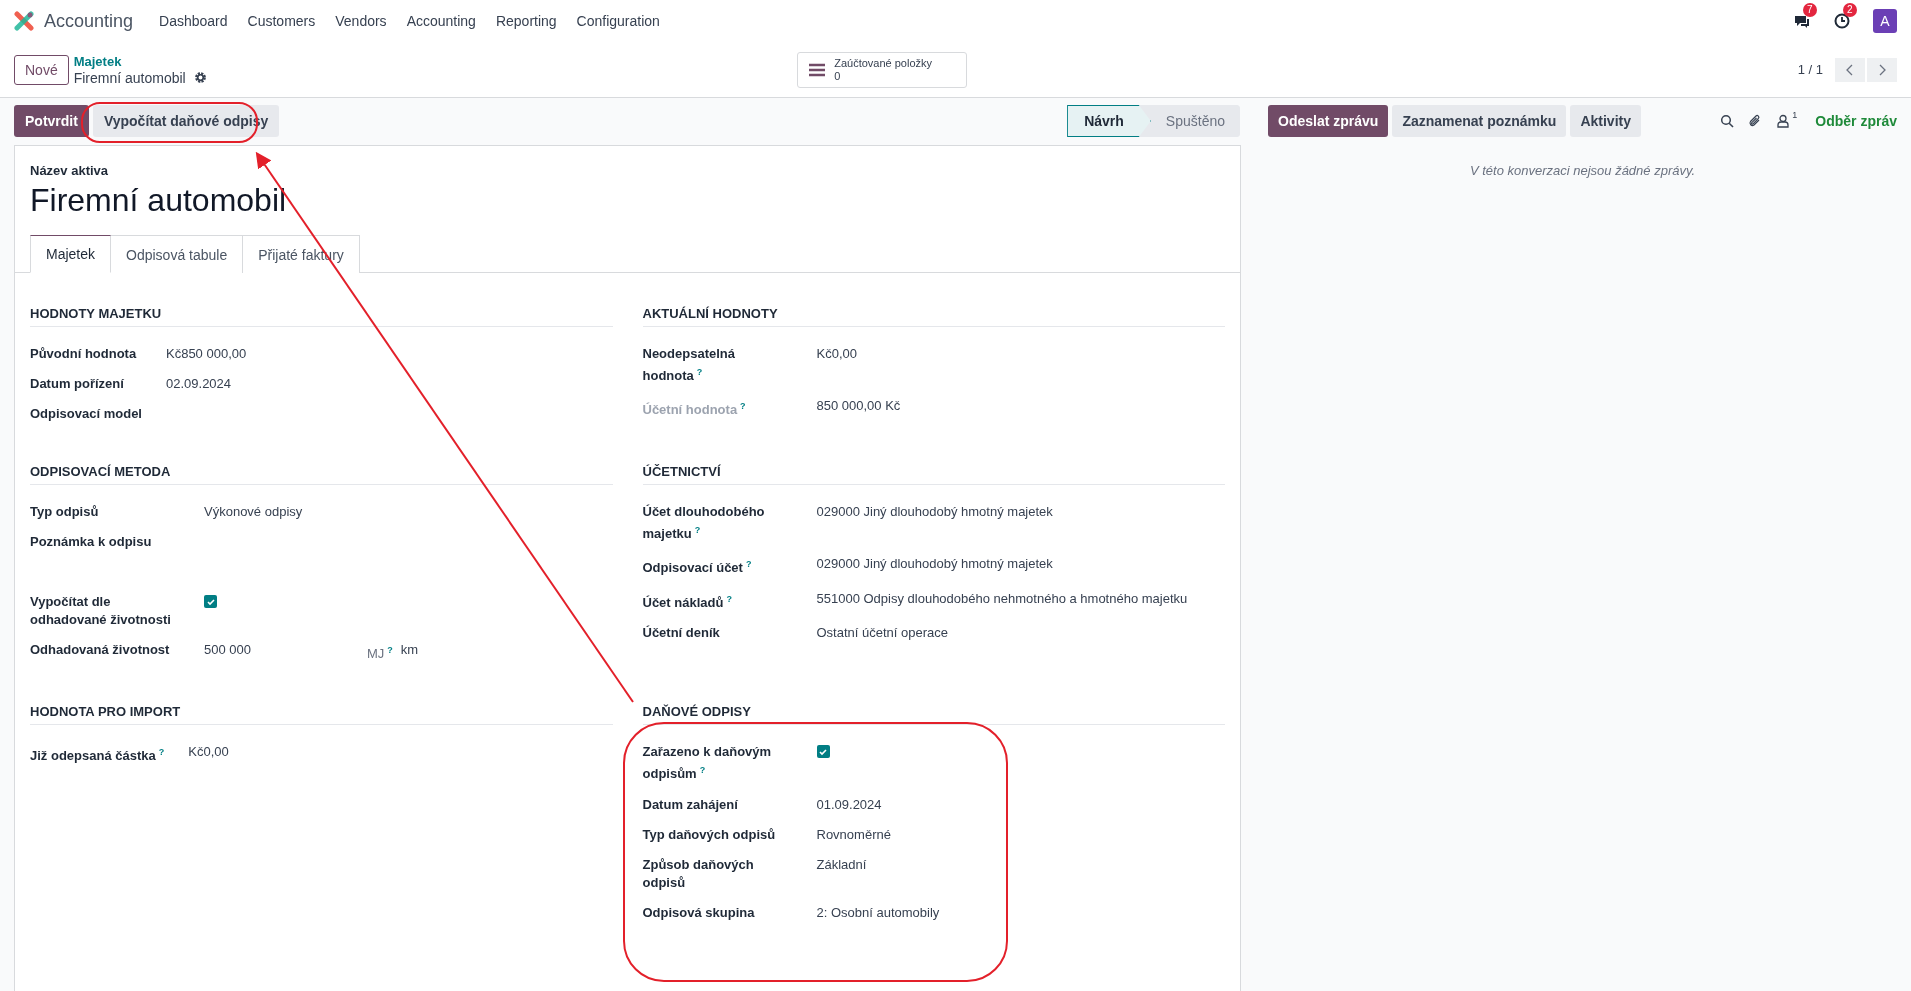 Image resolution: width=1911 pixels, height=991 pixels. What do you see at coordinates (1810, 69) in the screenshot?
I see `pager-counter: 1 / 1` at bounding box center [1810, 69].